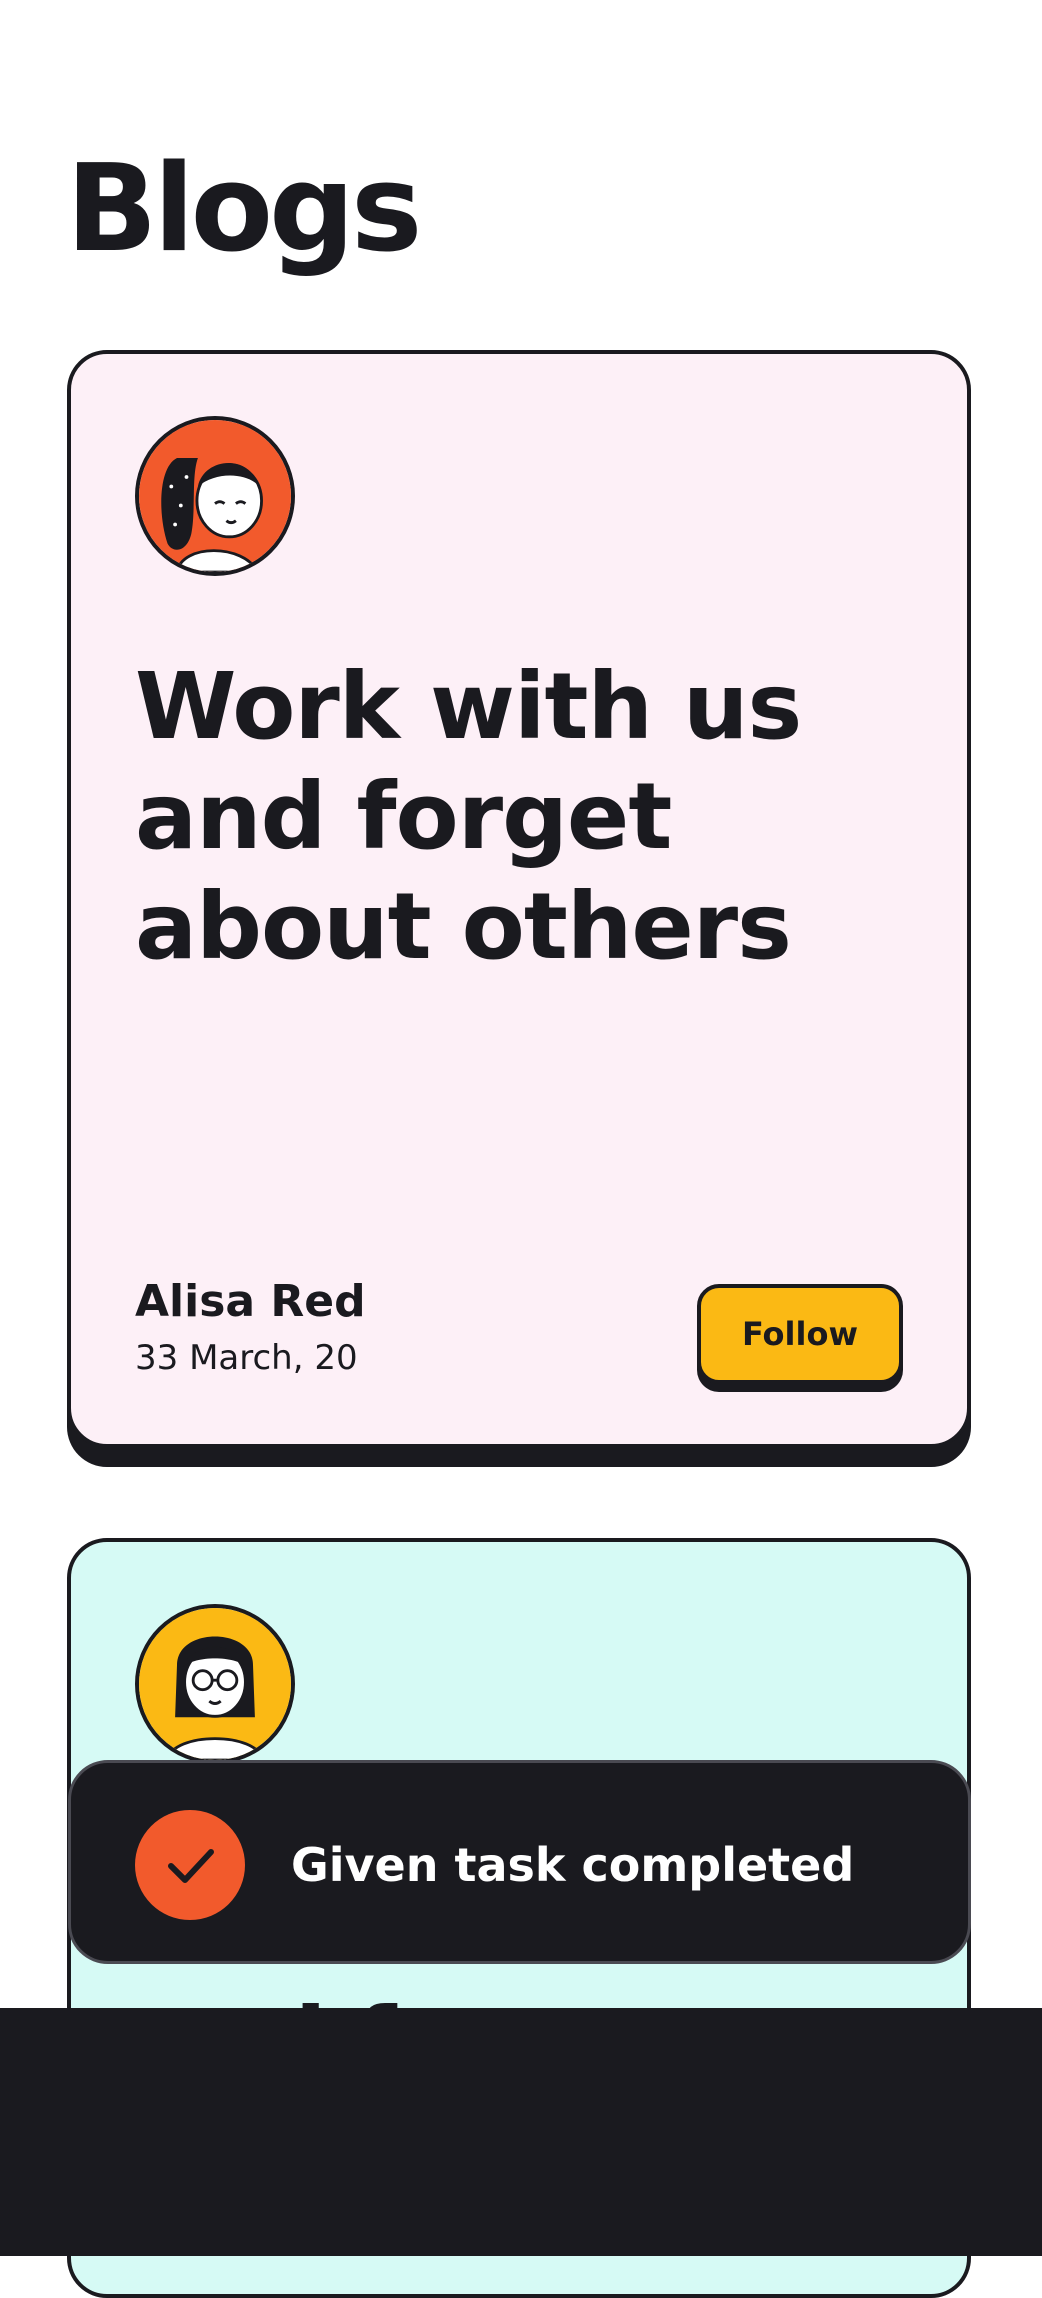 Image resolution: width=1042 pixels, height=2298 pixels. What do you see at coordinates (521, 2132) in the screenshot?
I see `bottom-bar` at bounding box center [521, 2132].